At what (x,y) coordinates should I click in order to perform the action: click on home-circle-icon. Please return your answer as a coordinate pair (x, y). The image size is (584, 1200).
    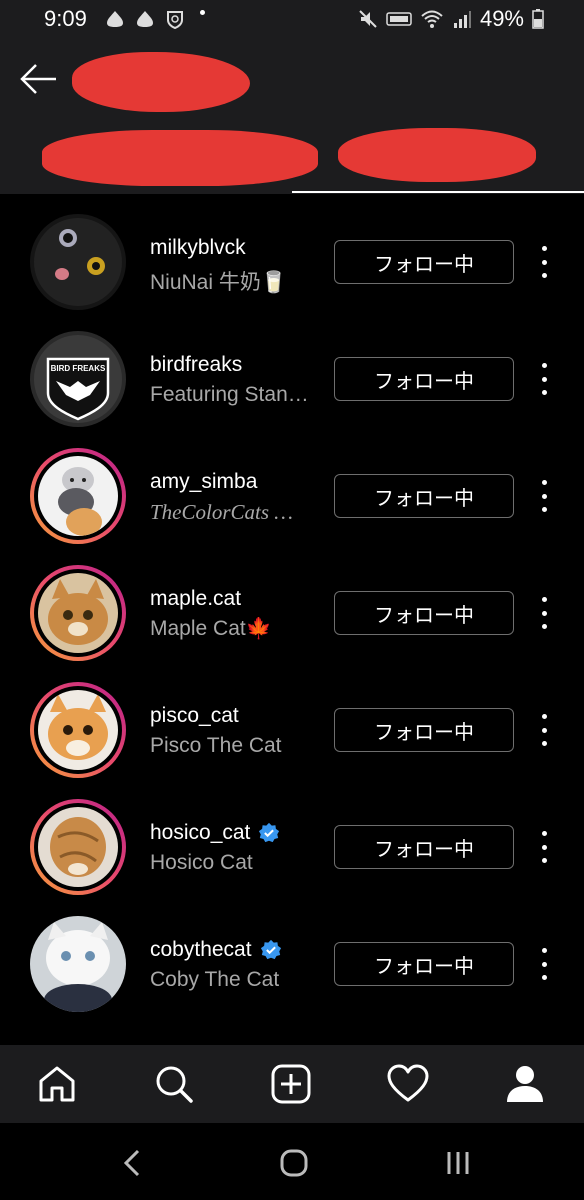
    Looking at the image, I should click on (294, 1163).